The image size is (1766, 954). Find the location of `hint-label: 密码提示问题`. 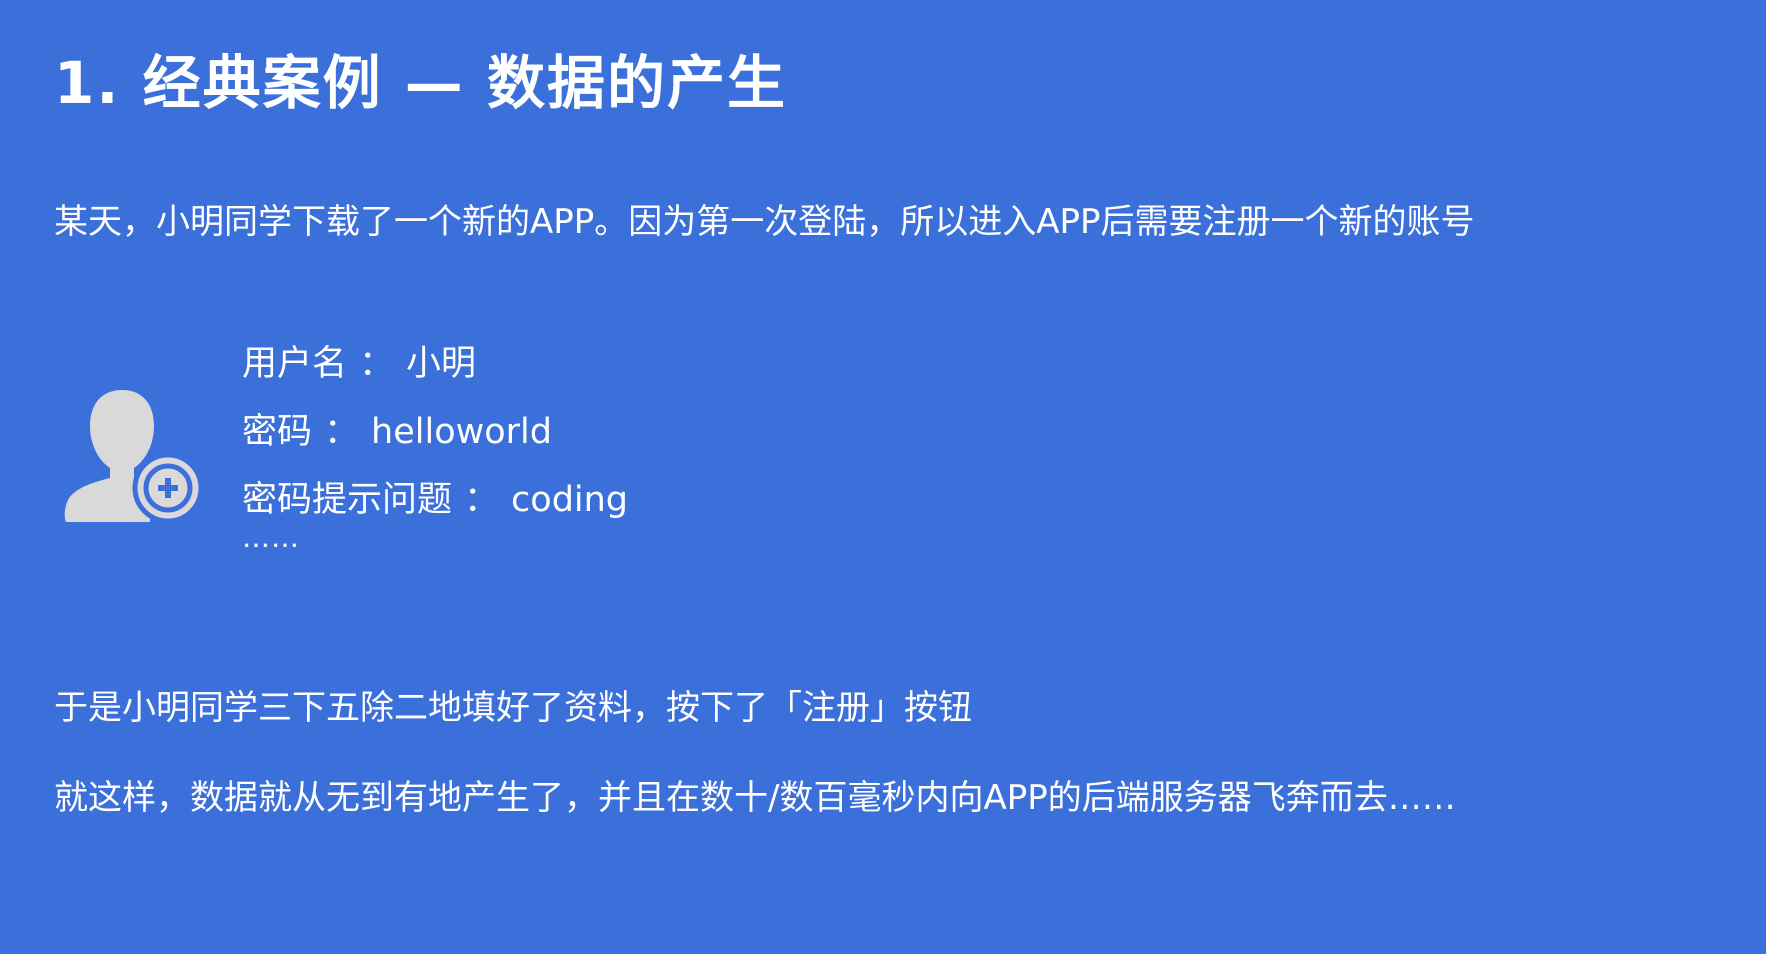

hint-label: 密码提示问题 is located at coordinates (347, 500).